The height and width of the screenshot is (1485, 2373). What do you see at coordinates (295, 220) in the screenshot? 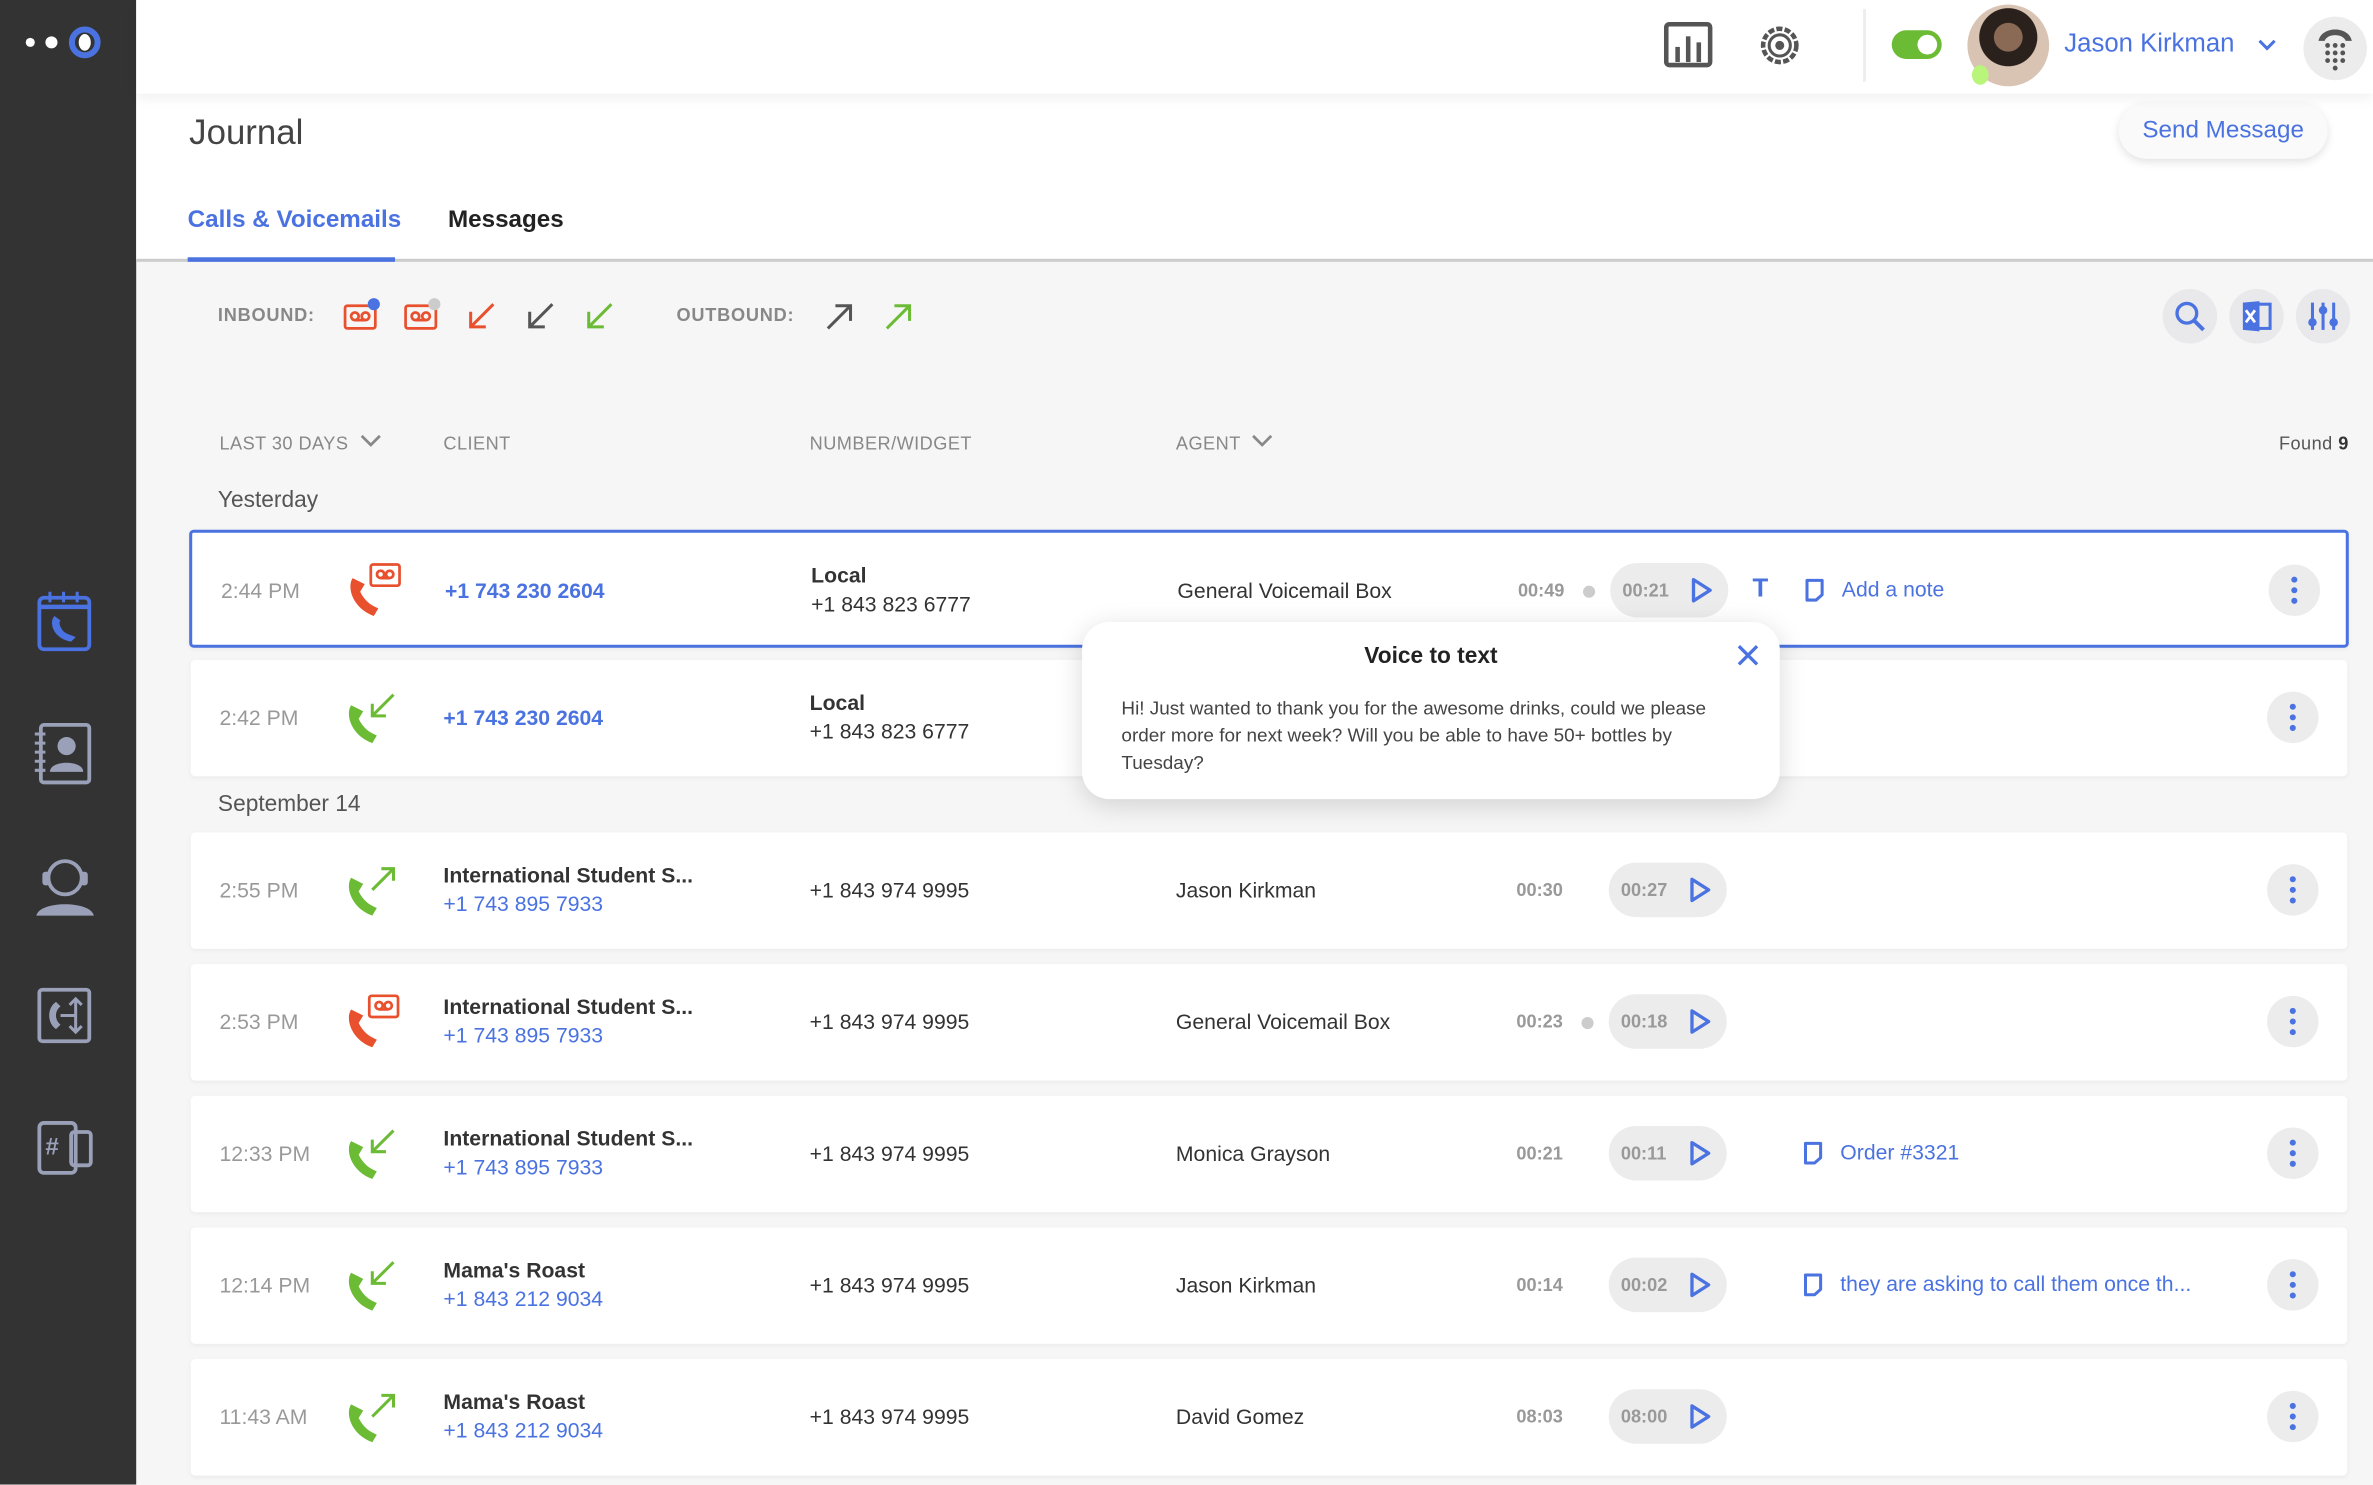
I see `tab-calls-voicemails: Calls & Voicemails` at bounding box center [295, 220].